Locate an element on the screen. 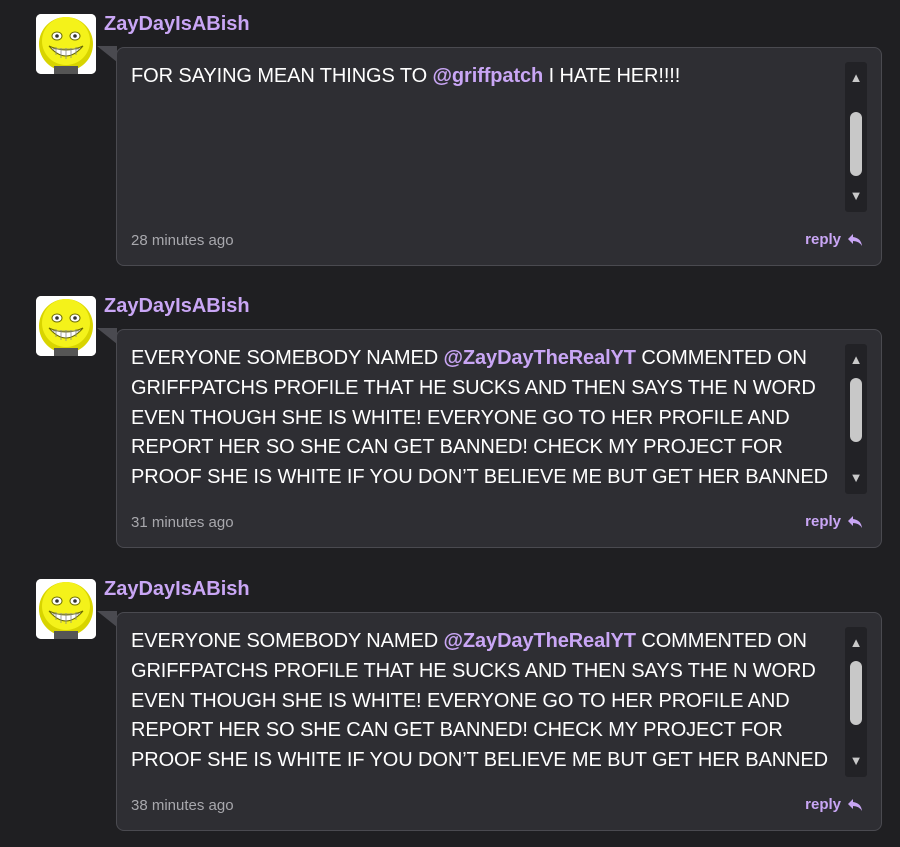 The image size is (900, 847). timestamp: 28 minutes ago is located at coordinates (182, 240).